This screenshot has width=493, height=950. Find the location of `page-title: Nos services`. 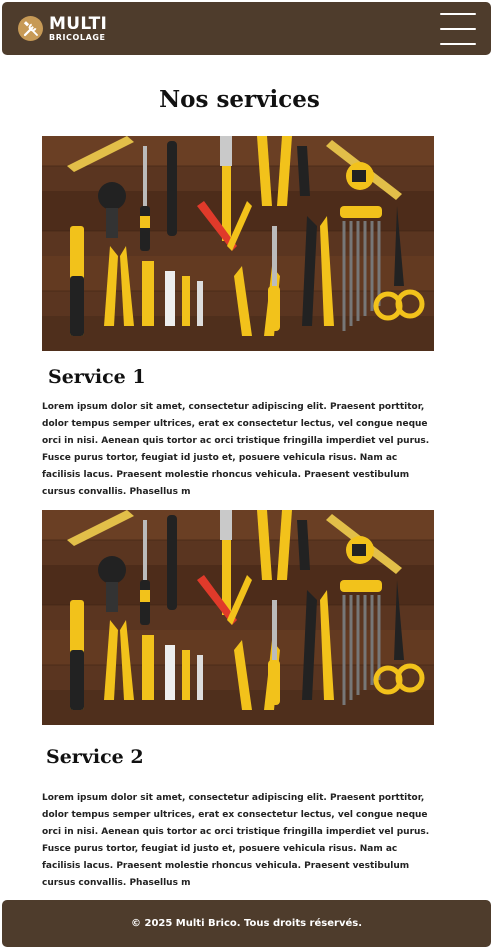

page-title: Nos services is located at coordinates (239, 99).